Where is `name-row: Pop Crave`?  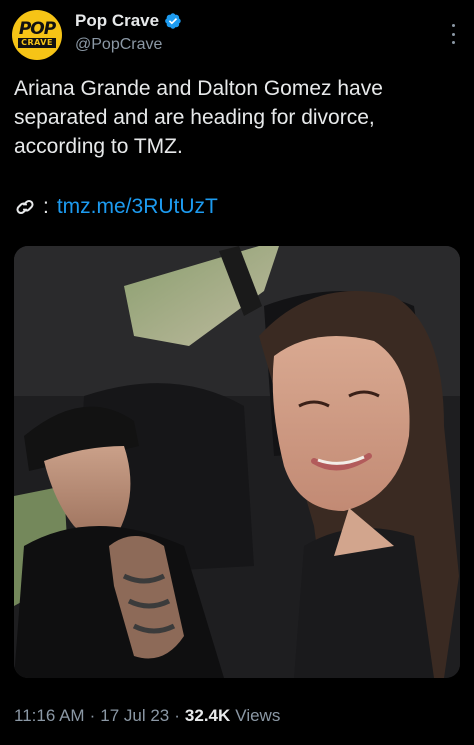 name-row: Pop Crave is located at coordinates (128, 21).